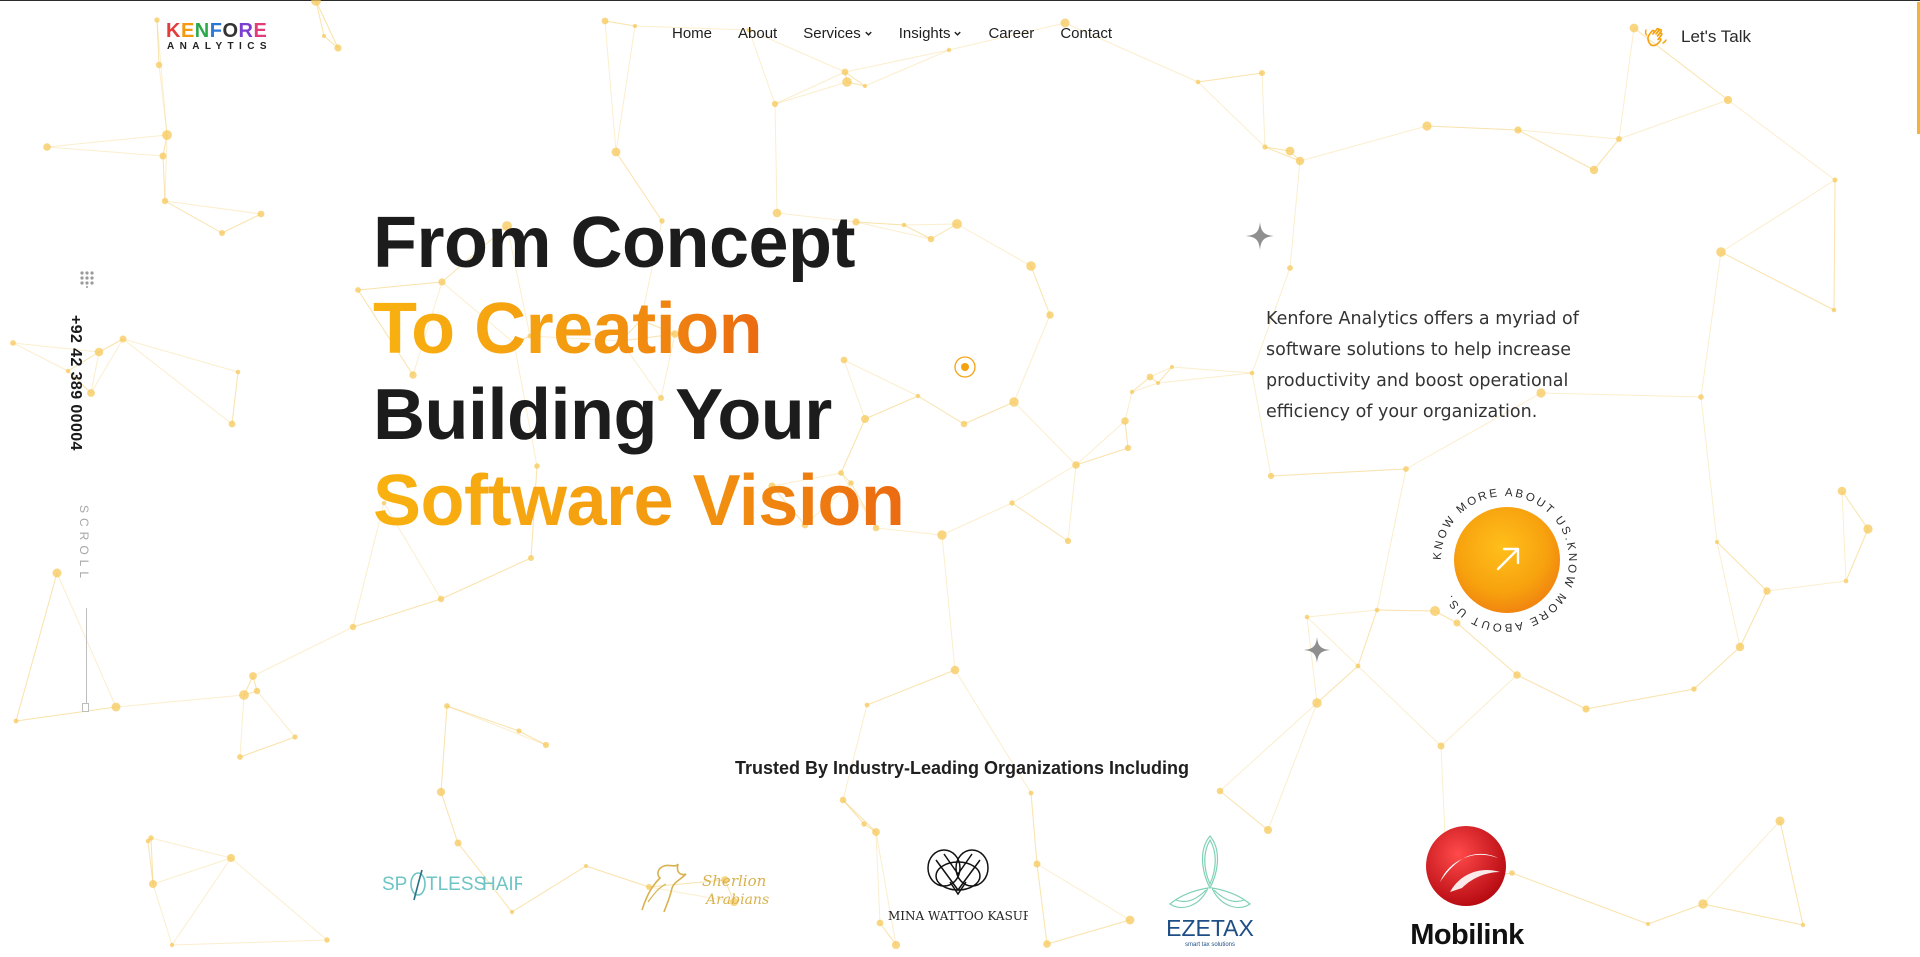 This screenshot has height=957, width=1920. Describe the element at coordinates (1716, 36) in the screenshot. I see `lets-talk-label: Let's Talk` at that location.